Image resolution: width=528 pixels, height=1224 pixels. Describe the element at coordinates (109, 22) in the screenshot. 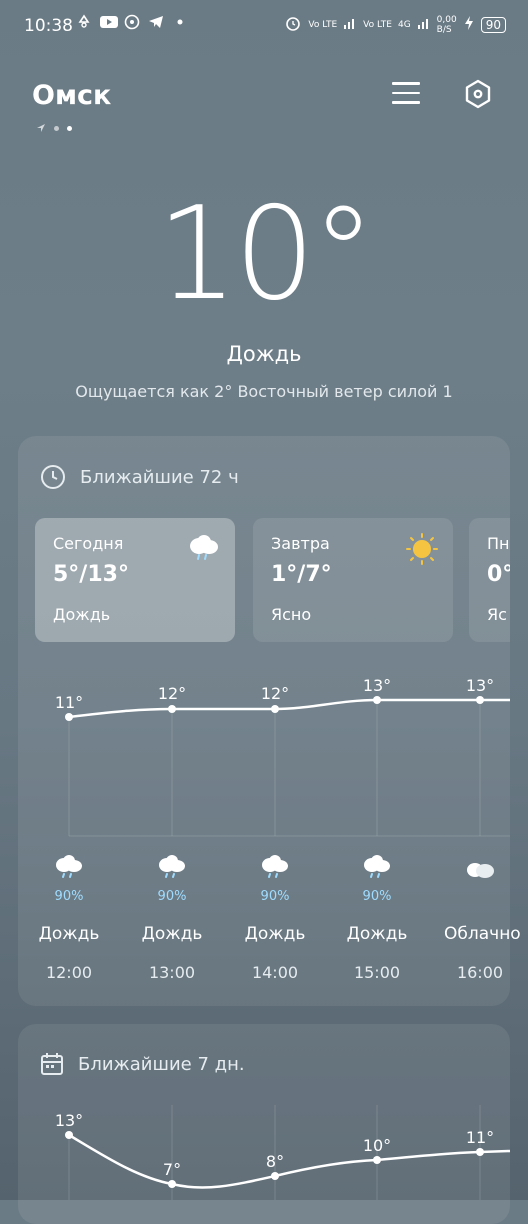

I see `youtube-icon` at that location.